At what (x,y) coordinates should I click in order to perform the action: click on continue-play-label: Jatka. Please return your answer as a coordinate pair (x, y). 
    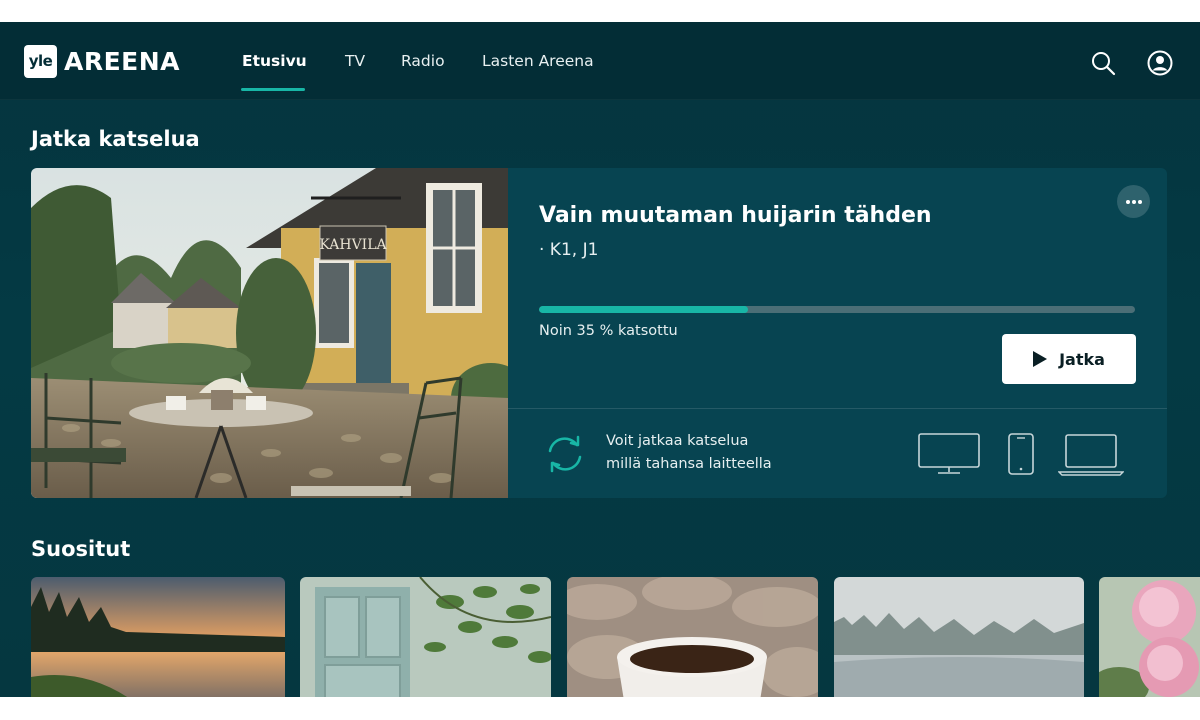
    Looking at the image, I should click on (1082, 359).